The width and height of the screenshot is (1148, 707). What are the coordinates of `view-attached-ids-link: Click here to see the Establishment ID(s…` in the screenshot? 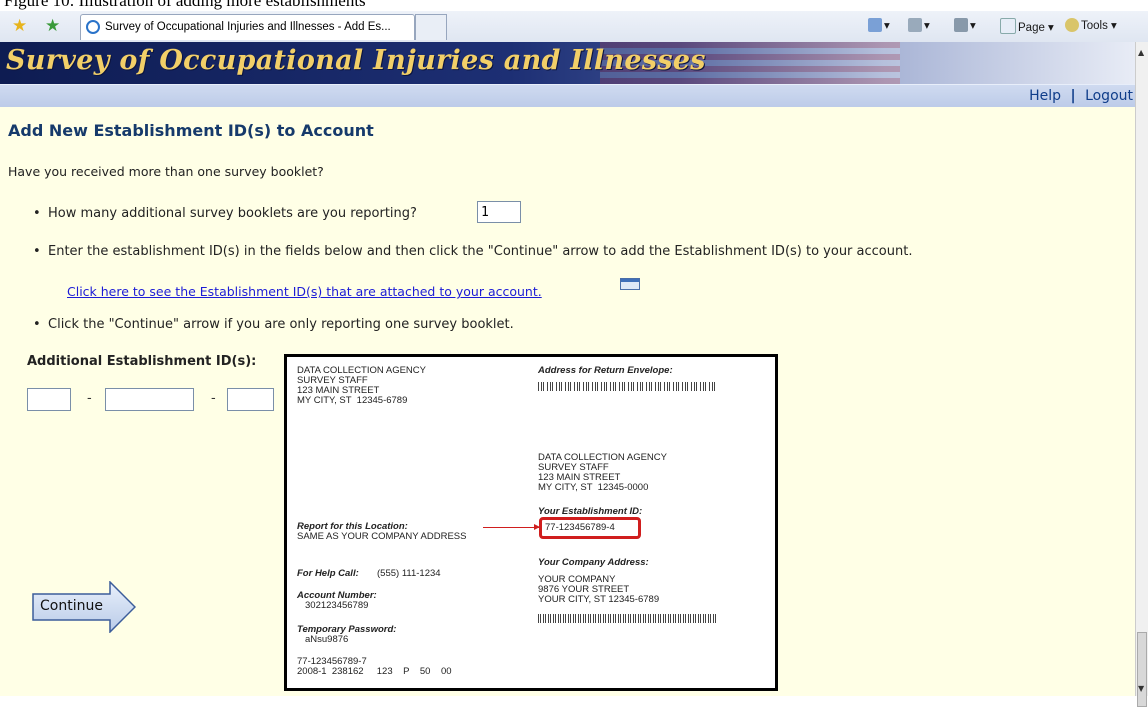 It's located at (304, 291).